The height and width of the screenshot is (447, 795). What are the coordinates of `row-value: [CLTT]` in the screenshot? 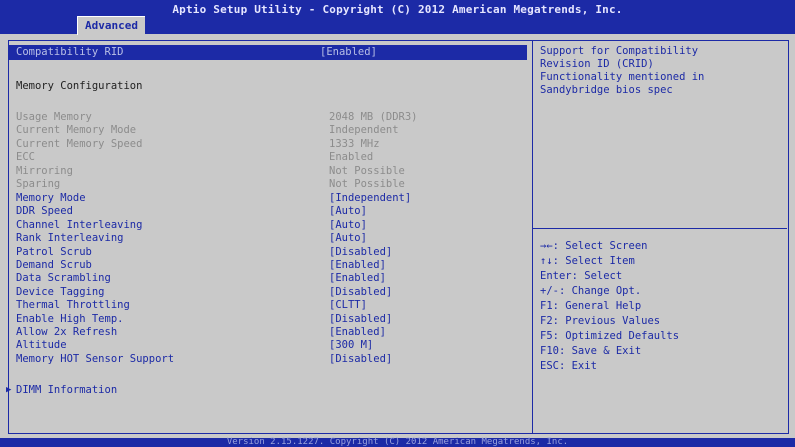 It's located at (348, 305).